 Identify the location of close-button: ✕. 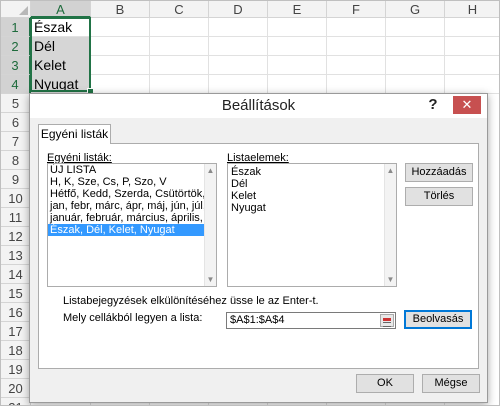
(467, 105).